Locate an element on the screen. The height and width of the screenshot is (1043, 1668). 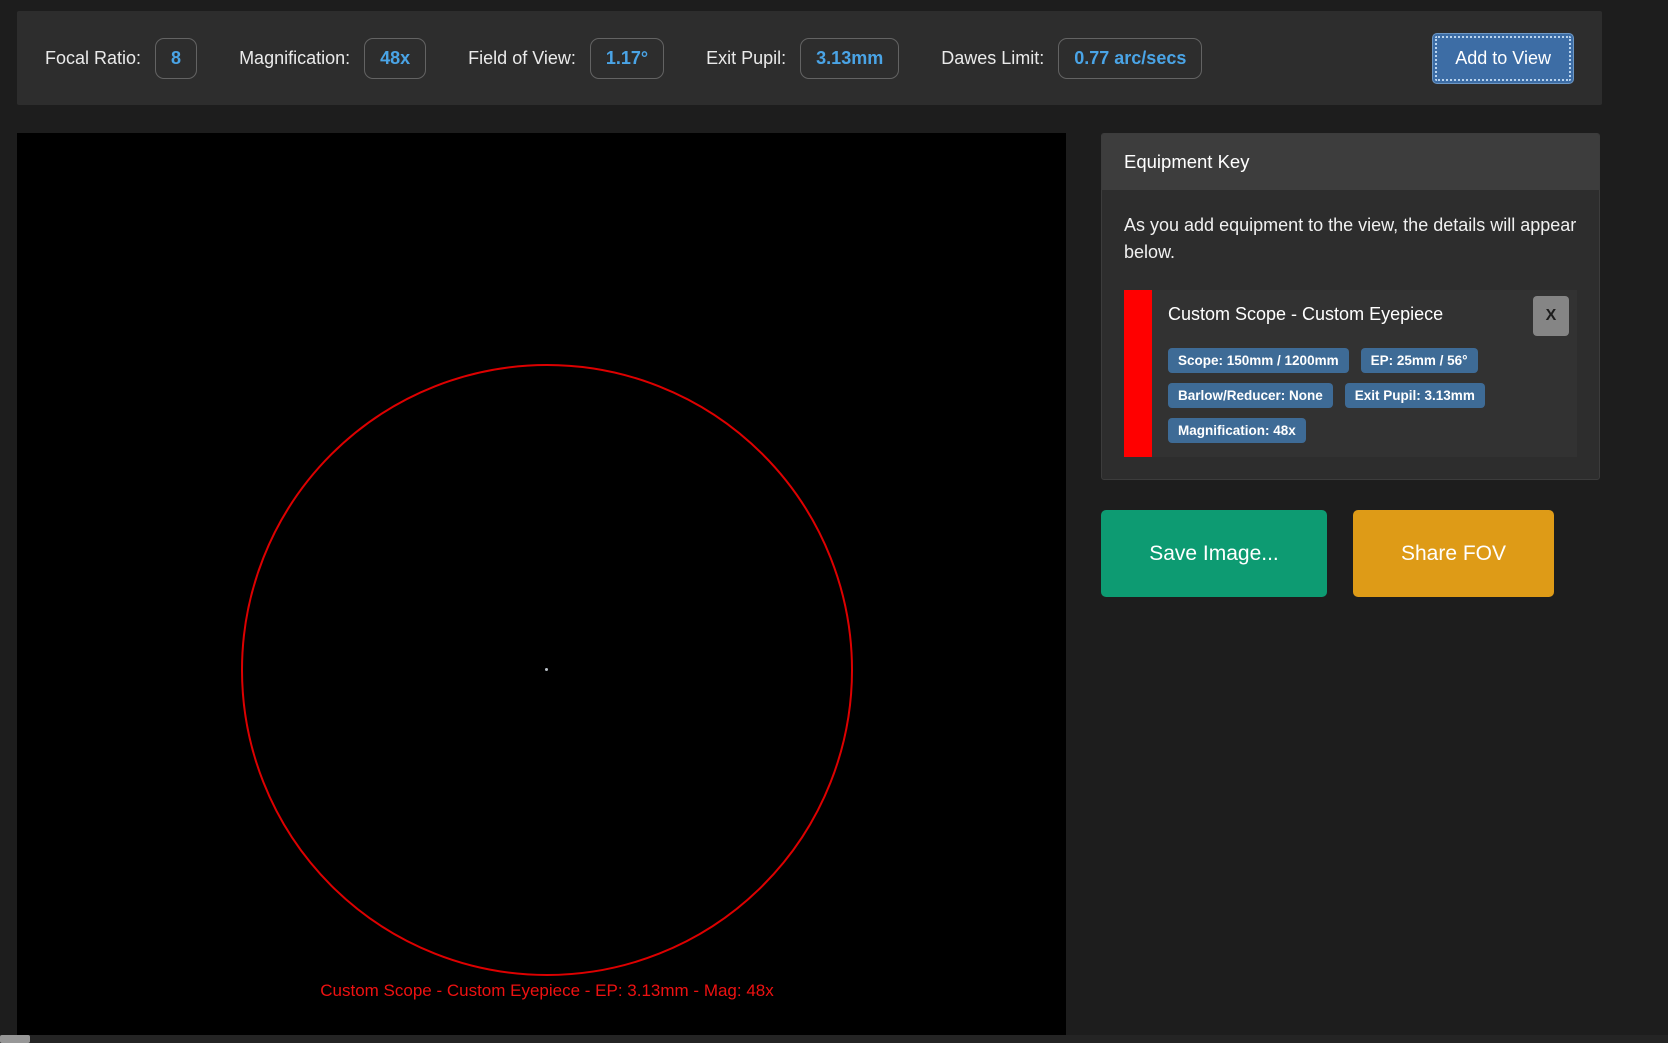
badge-barlow-reducer: Barlow/Reducer: None is located at coordinates (1250, 395).